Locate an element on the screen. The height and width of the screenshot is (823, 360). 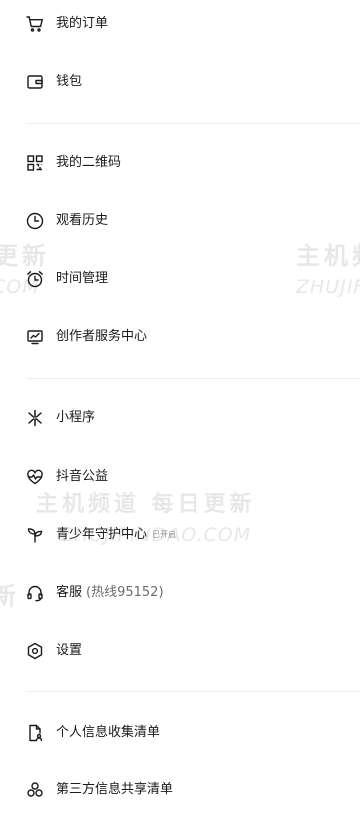
menu-label-settings: 设置 is located at coordinates (69, 650).